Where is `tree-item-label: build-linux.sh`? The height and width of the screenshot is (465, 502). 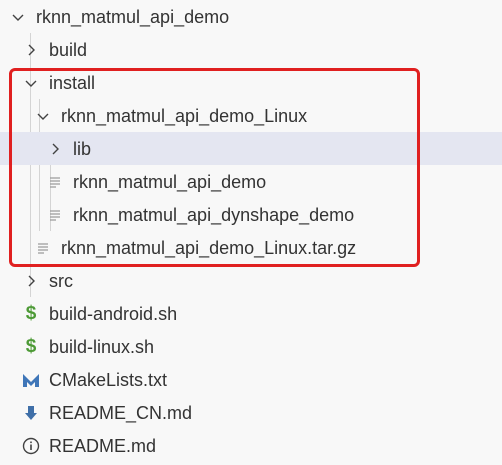
tree-item-label: build-linux.sh is located at coordinates (102, 346).